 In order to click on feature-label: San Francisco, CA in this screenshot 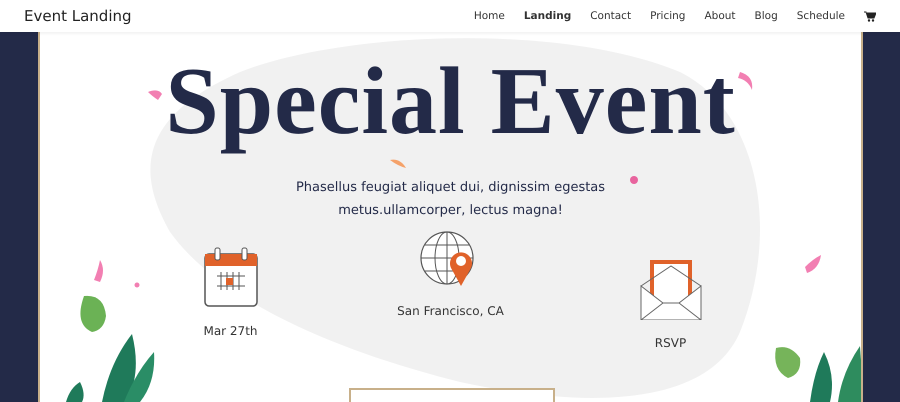, I will do `click(450, 311)`.